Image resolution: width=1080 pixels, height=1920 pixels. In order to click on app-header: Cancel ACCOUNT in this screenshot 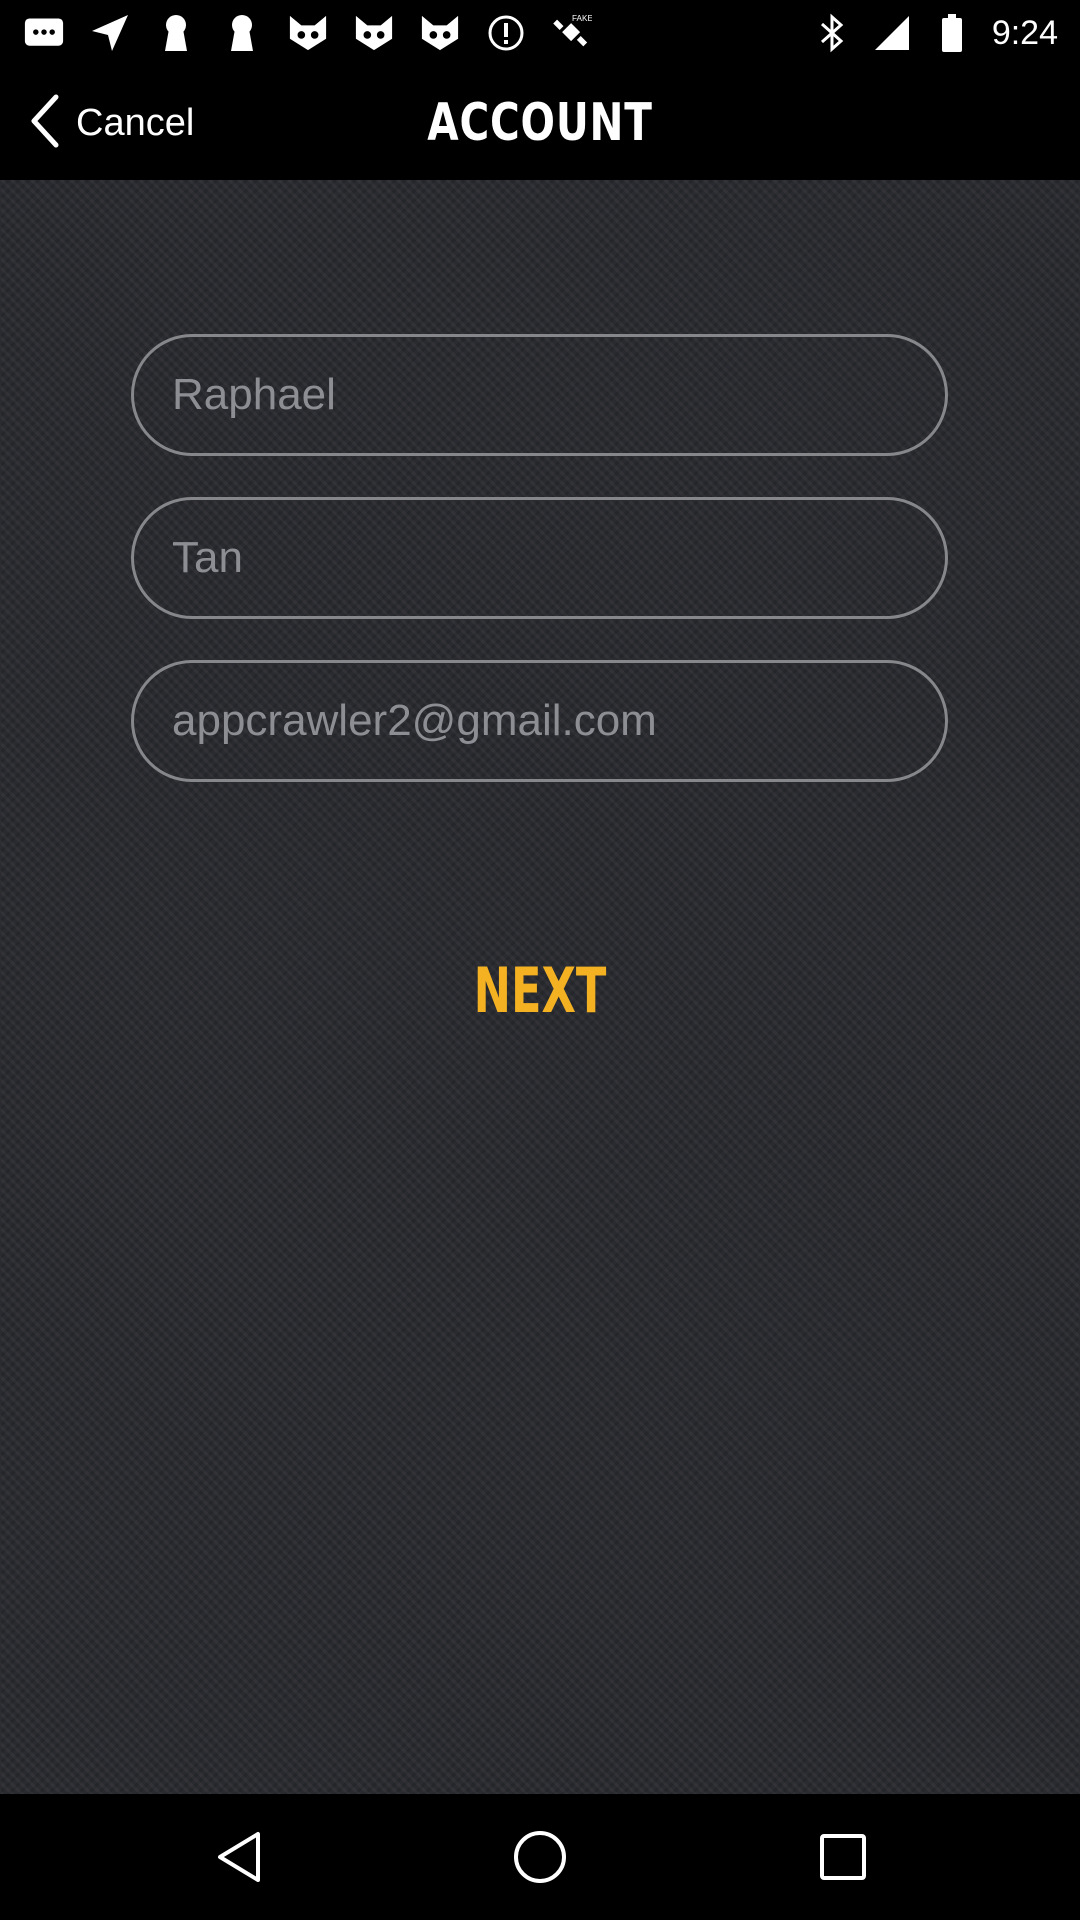, I will do `click(540, 123)`.